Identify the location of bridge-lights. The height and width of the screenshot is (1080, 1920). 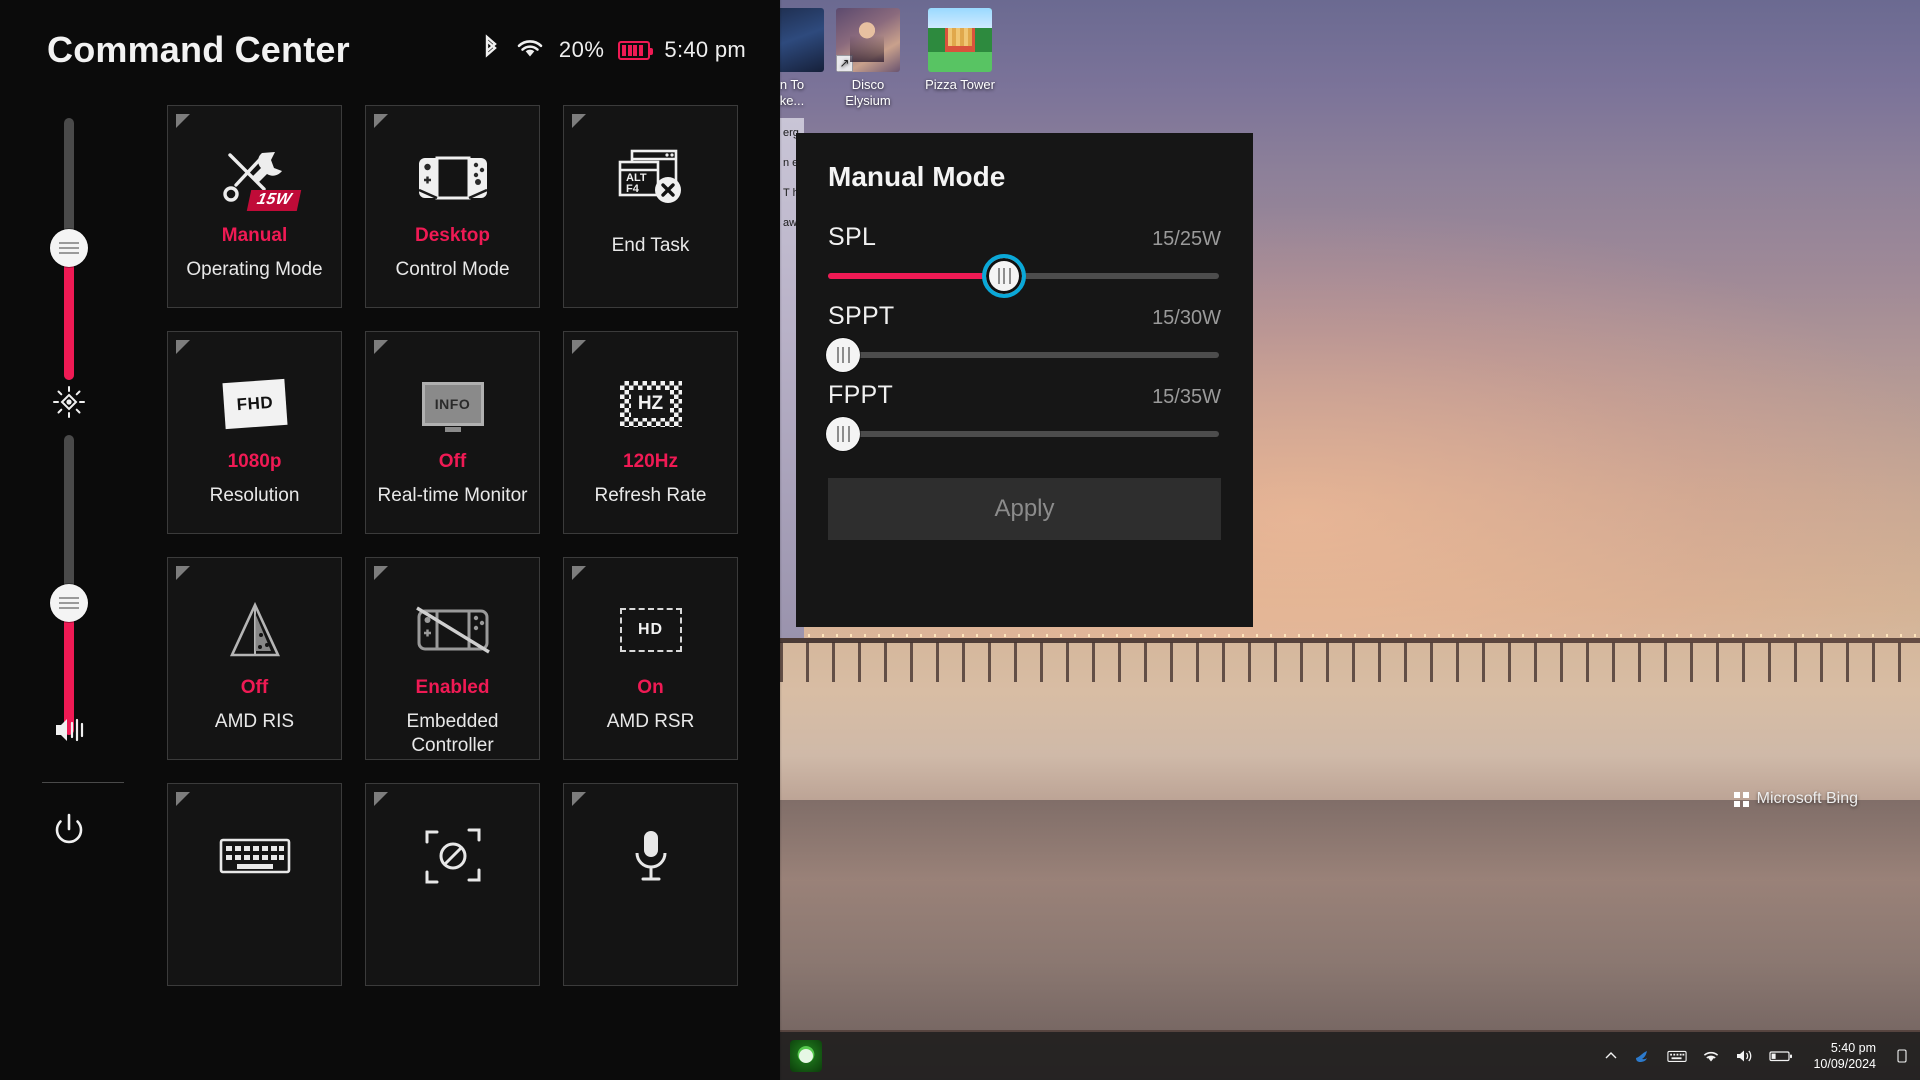
(1350, 635).